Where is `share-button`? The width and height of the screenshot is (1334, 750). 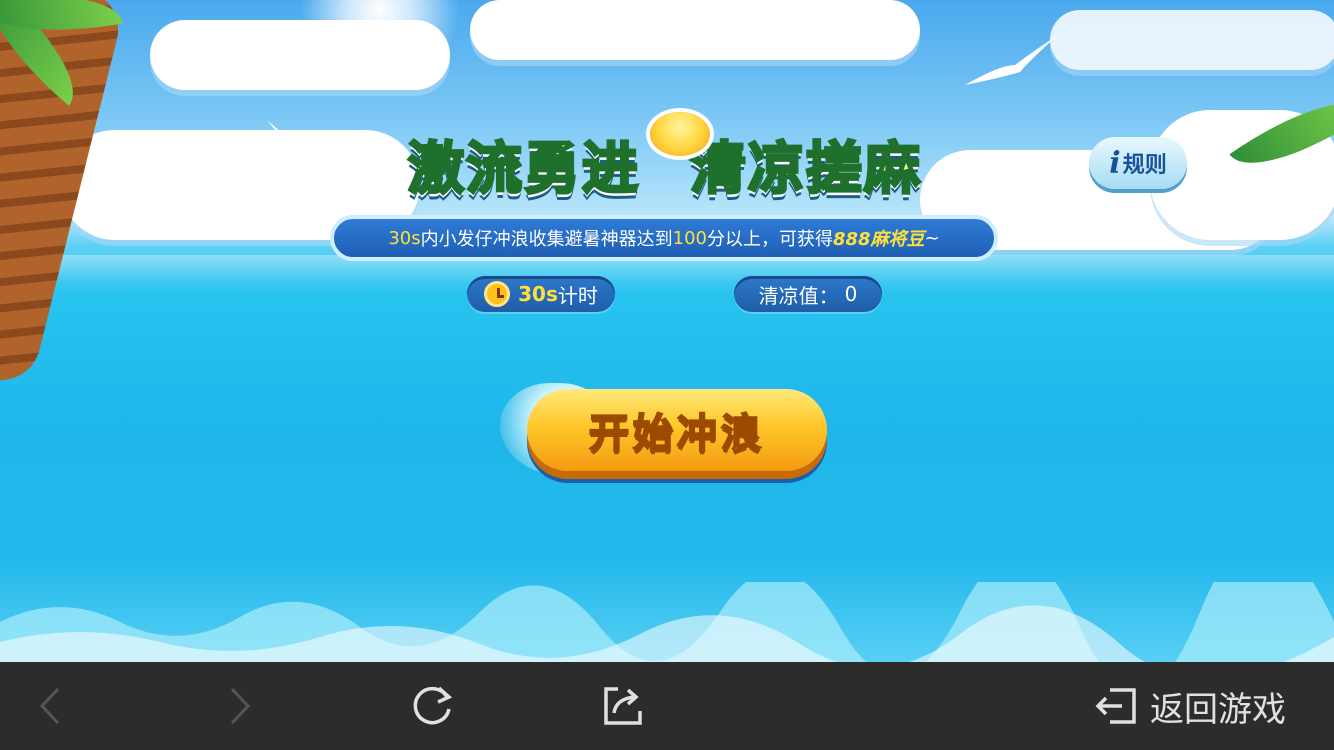 share-button is located at coordinates (623, 706).